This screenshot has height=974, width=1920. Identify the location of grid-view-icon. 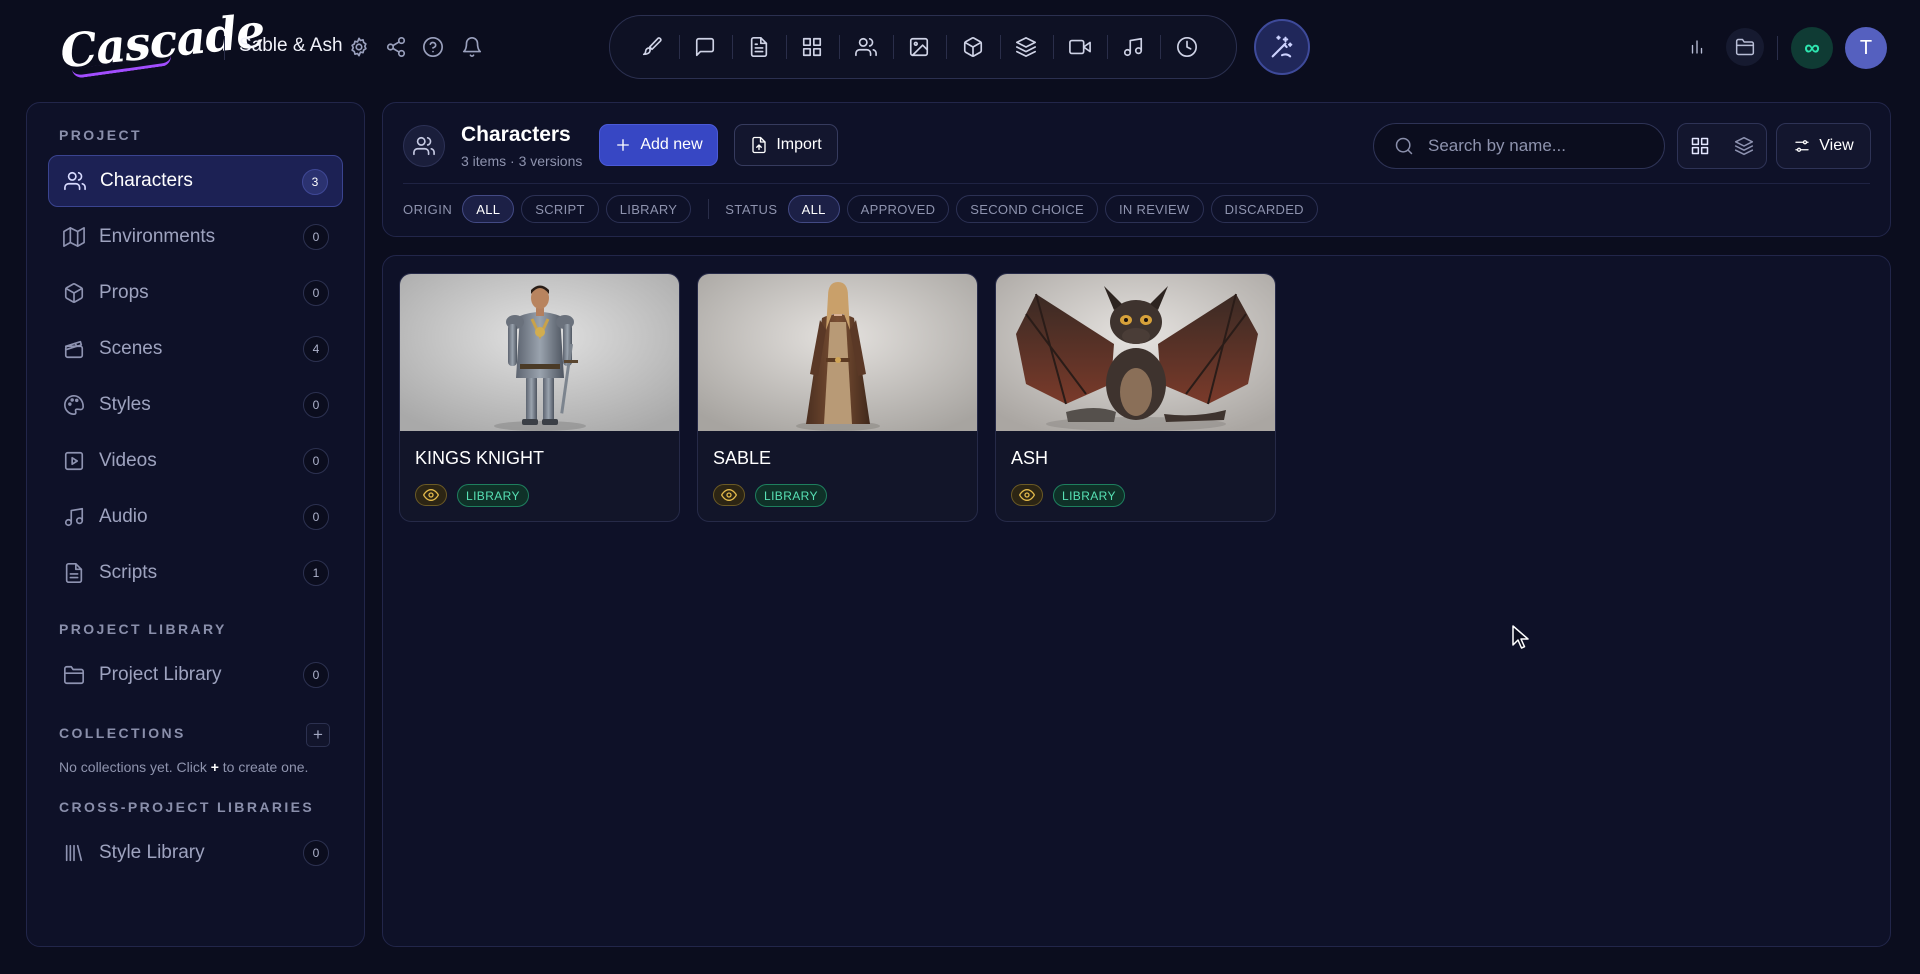
(1700, 146).